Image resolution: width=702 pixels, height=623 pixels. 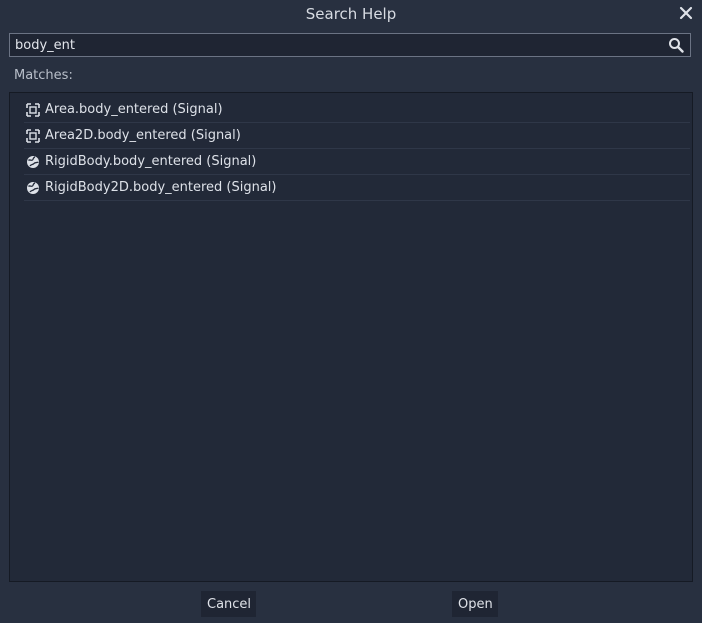 I want to click on result-item: Area2D.body_entered (Signal), so click(x=357, y=136).